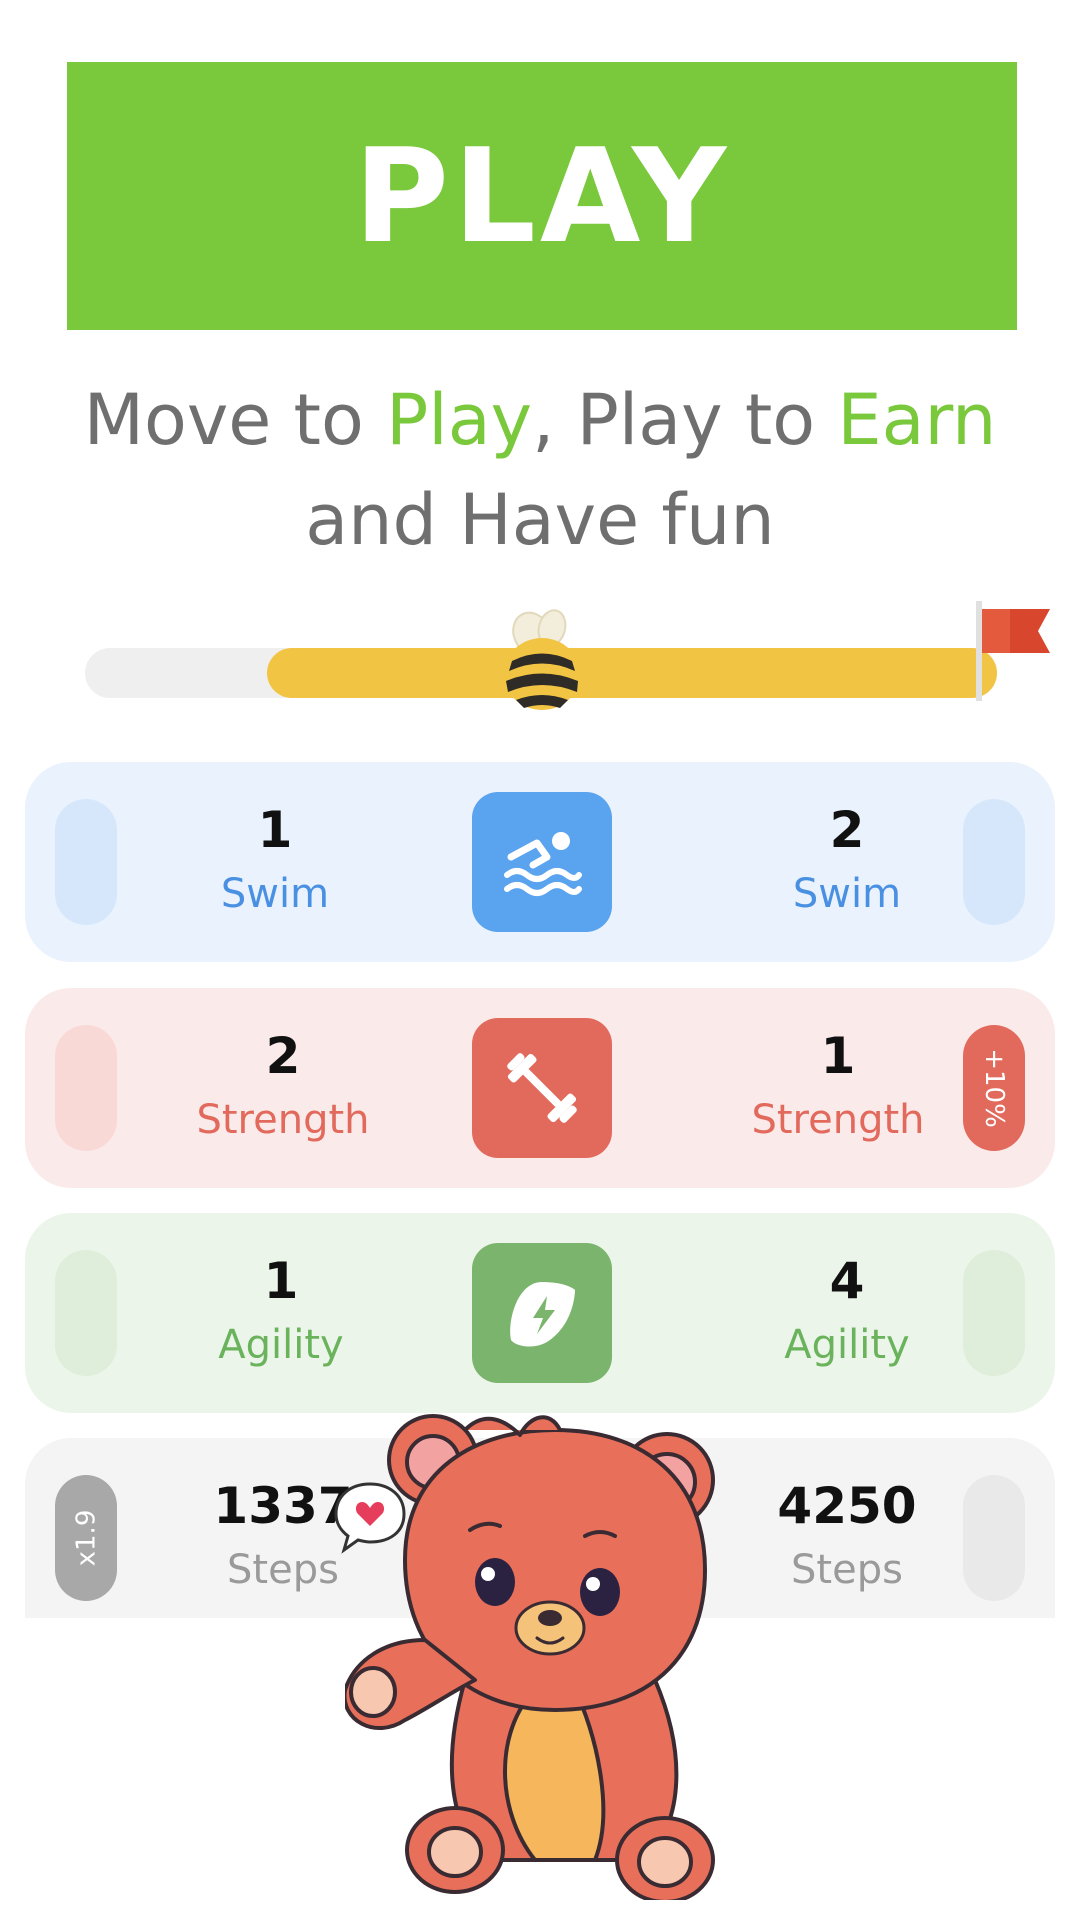  Describe the element at coordinates (86, 1313) in the screenshot. I see `agility-left-pill` at that location.